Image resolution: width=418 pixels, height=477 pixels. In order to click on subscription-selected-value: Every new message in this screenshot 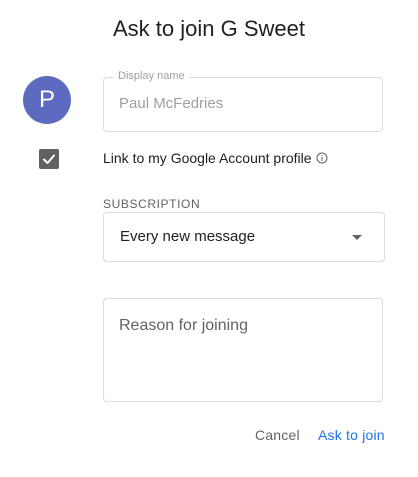, I will do `click(188, 236)`.